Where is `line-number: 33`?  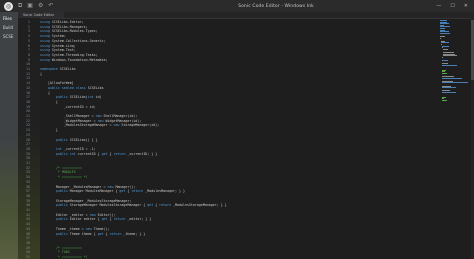
line-number: 33 is located at coordinates (28, 172).